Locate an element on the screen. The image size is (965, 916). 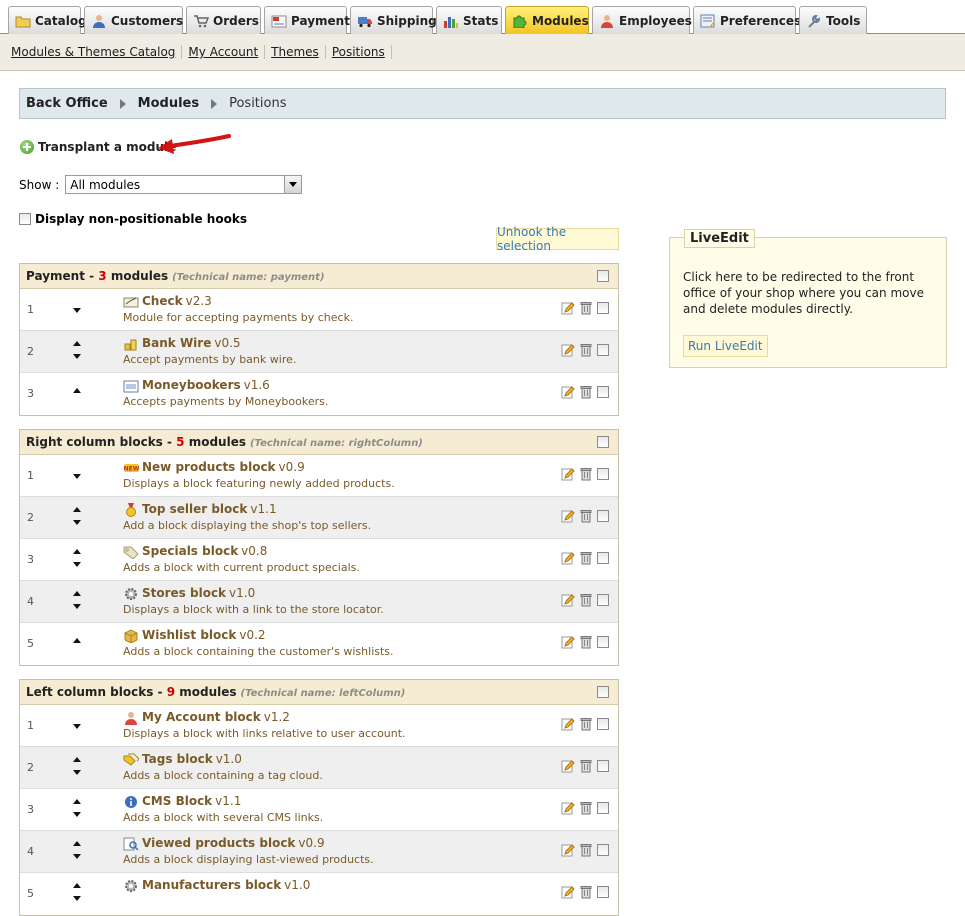
tab-tools: Tools is located at coordinates (833, 20).